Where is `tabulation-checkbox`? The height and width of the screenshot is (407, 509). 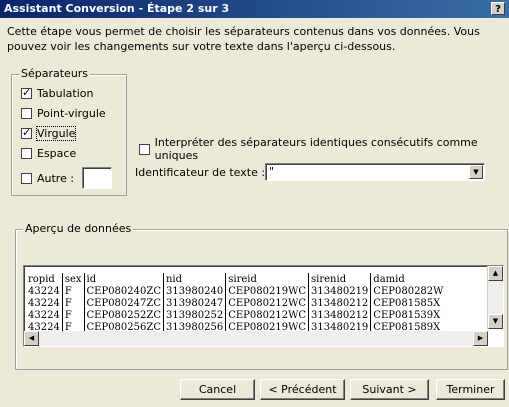 tabulation-checkbox is located at coordinates (26, 92).